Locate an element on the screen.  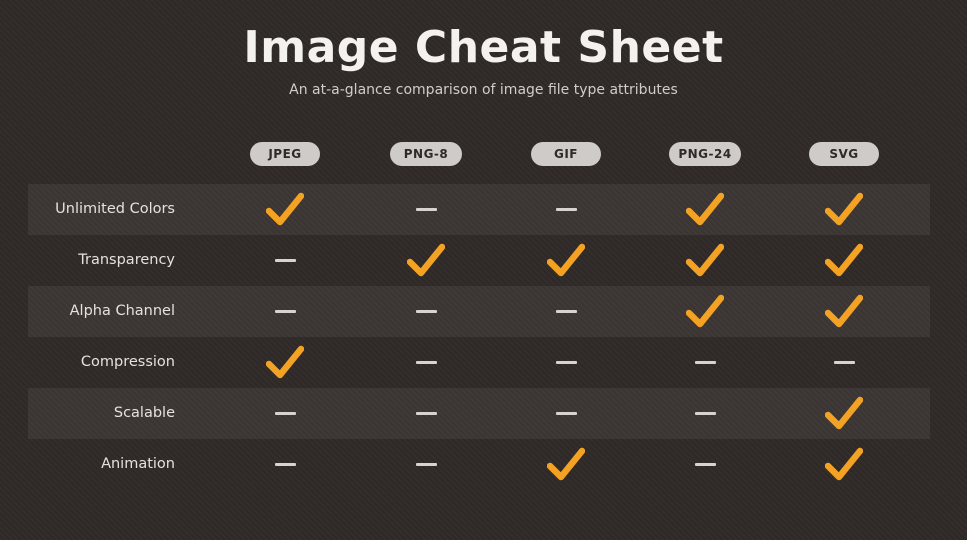
table-row: Unlimited Colors is located at coordinates (479, 209).